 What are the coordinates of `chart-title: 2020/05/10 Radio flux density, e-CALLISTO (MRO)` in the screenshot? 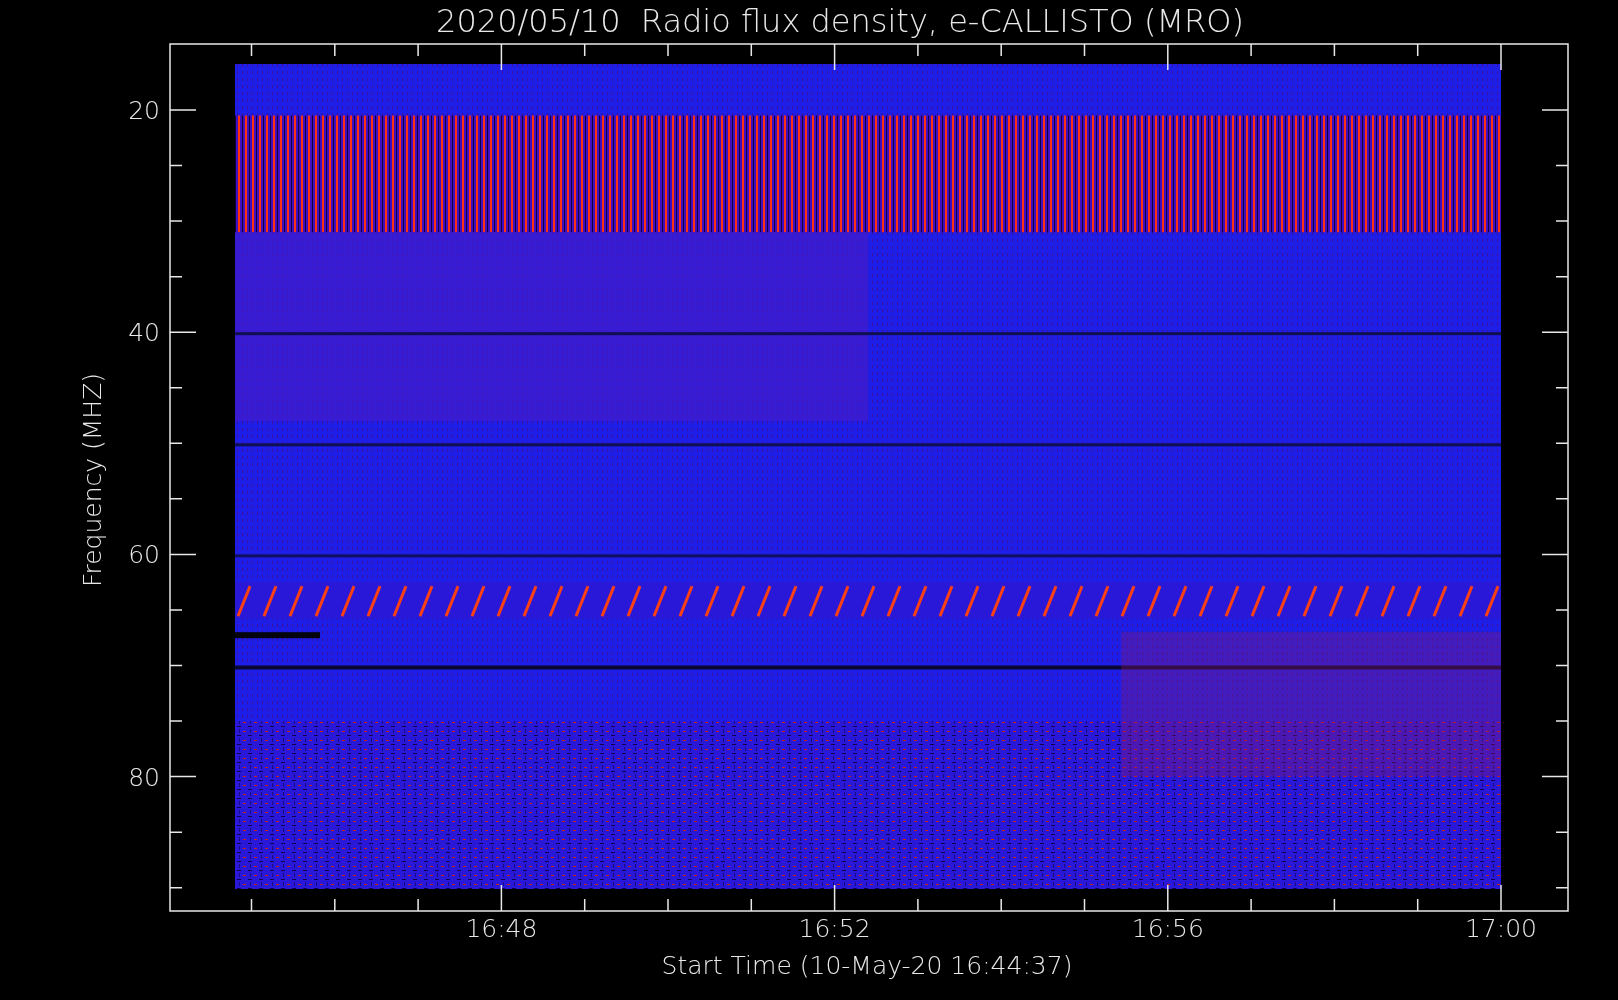 It's located at (840, 21).